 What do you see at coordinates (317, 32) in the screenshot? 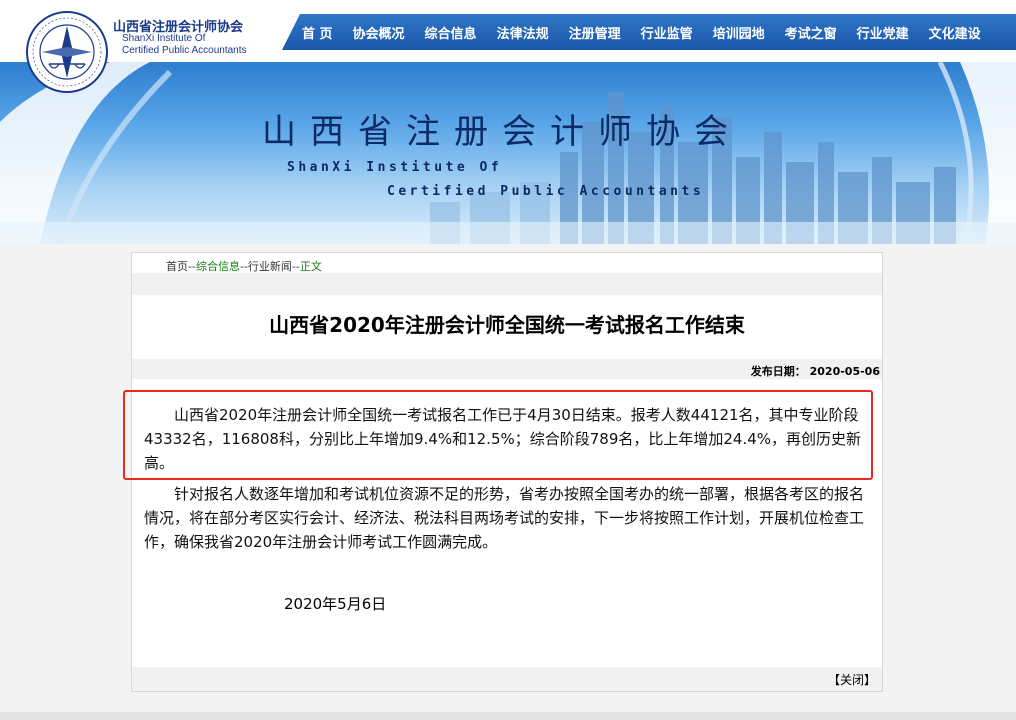
I see `nav-home: 首 页` at bounding box center [317, 32].